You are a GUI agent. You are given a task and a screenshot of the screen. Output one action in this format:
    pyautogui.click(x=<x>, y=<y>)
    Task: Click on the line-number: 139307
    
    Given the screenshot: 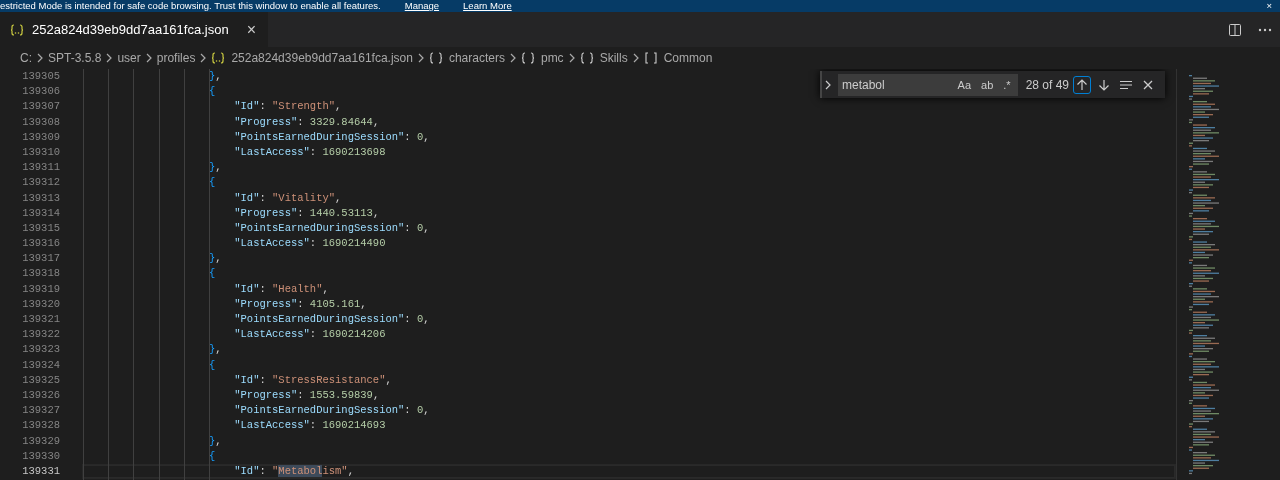 What is the action you would take?
    pyautogui.click(x=41, y=107)
    